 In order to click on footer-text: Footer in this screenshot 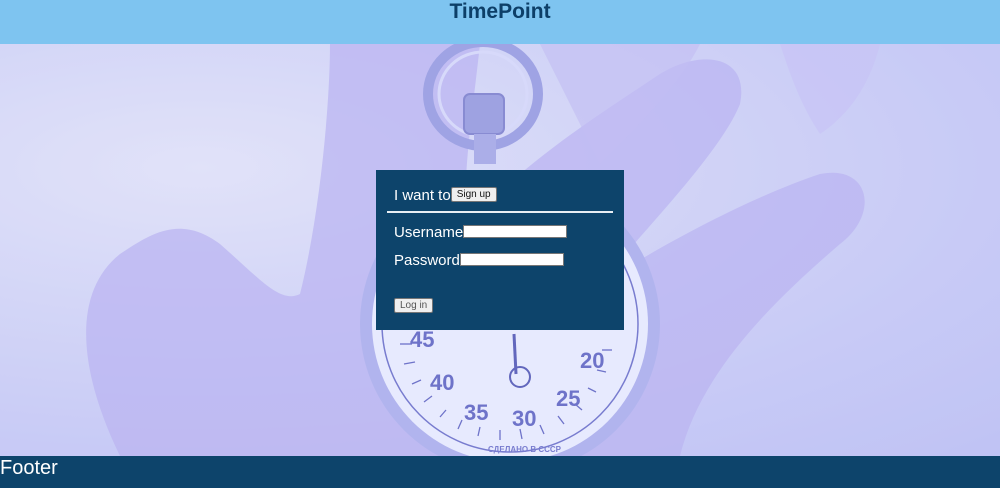, I will do `click(29, 468)`.